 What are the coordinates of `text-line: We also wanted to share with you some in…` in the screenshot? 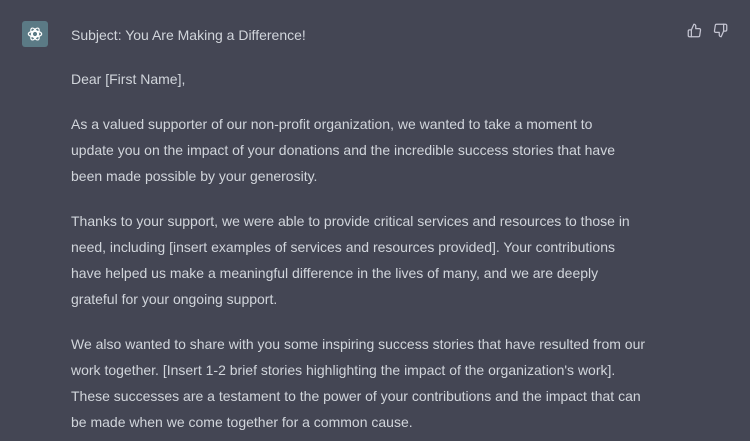 It's located at (358, 344).